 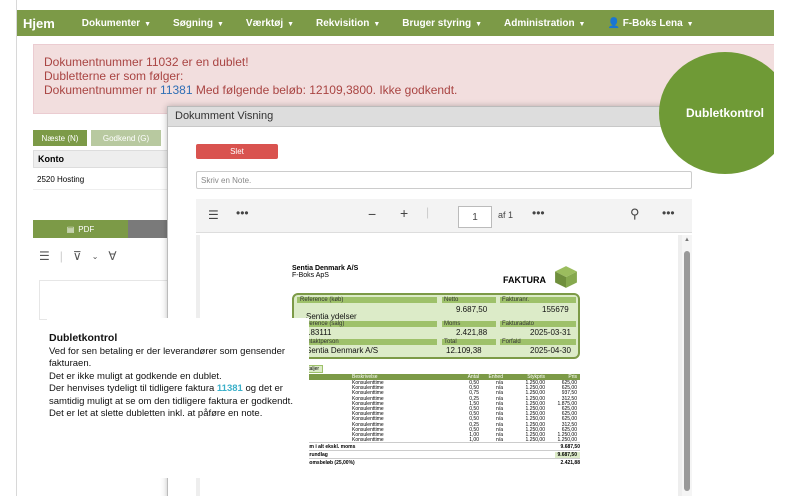 I want to click on left-document-area, so click(x=111, y=300).